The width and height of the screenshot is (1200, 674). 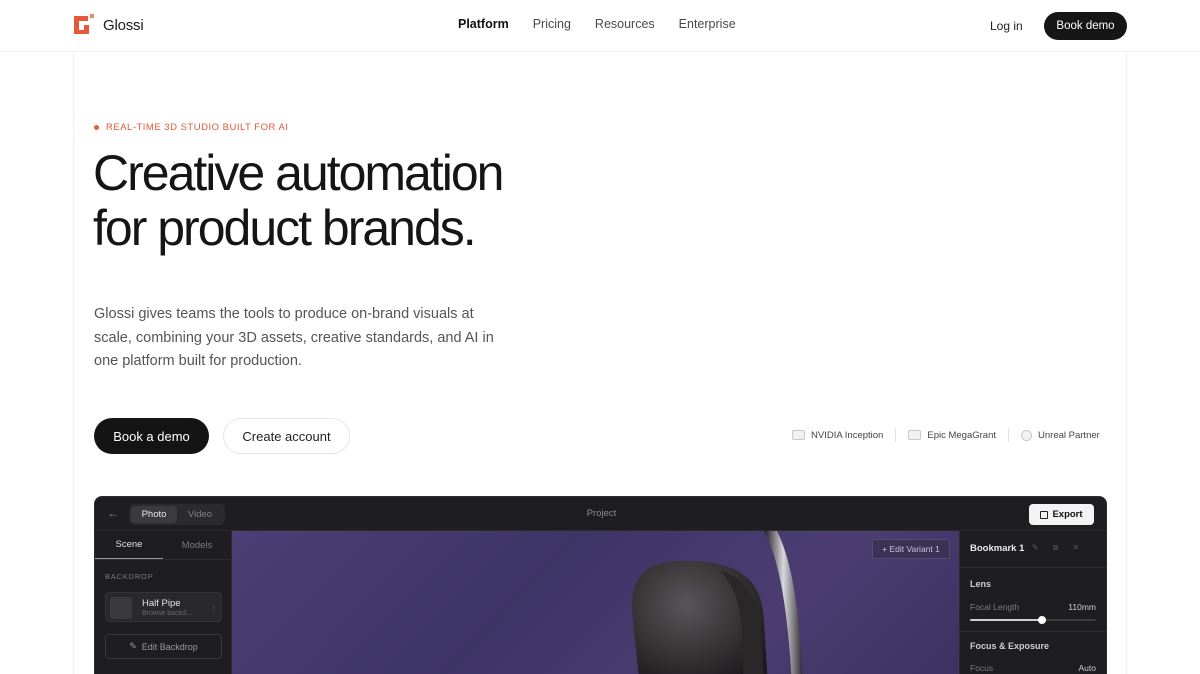 I want to click on login-link: Log in, so click(x=1006, y=26).